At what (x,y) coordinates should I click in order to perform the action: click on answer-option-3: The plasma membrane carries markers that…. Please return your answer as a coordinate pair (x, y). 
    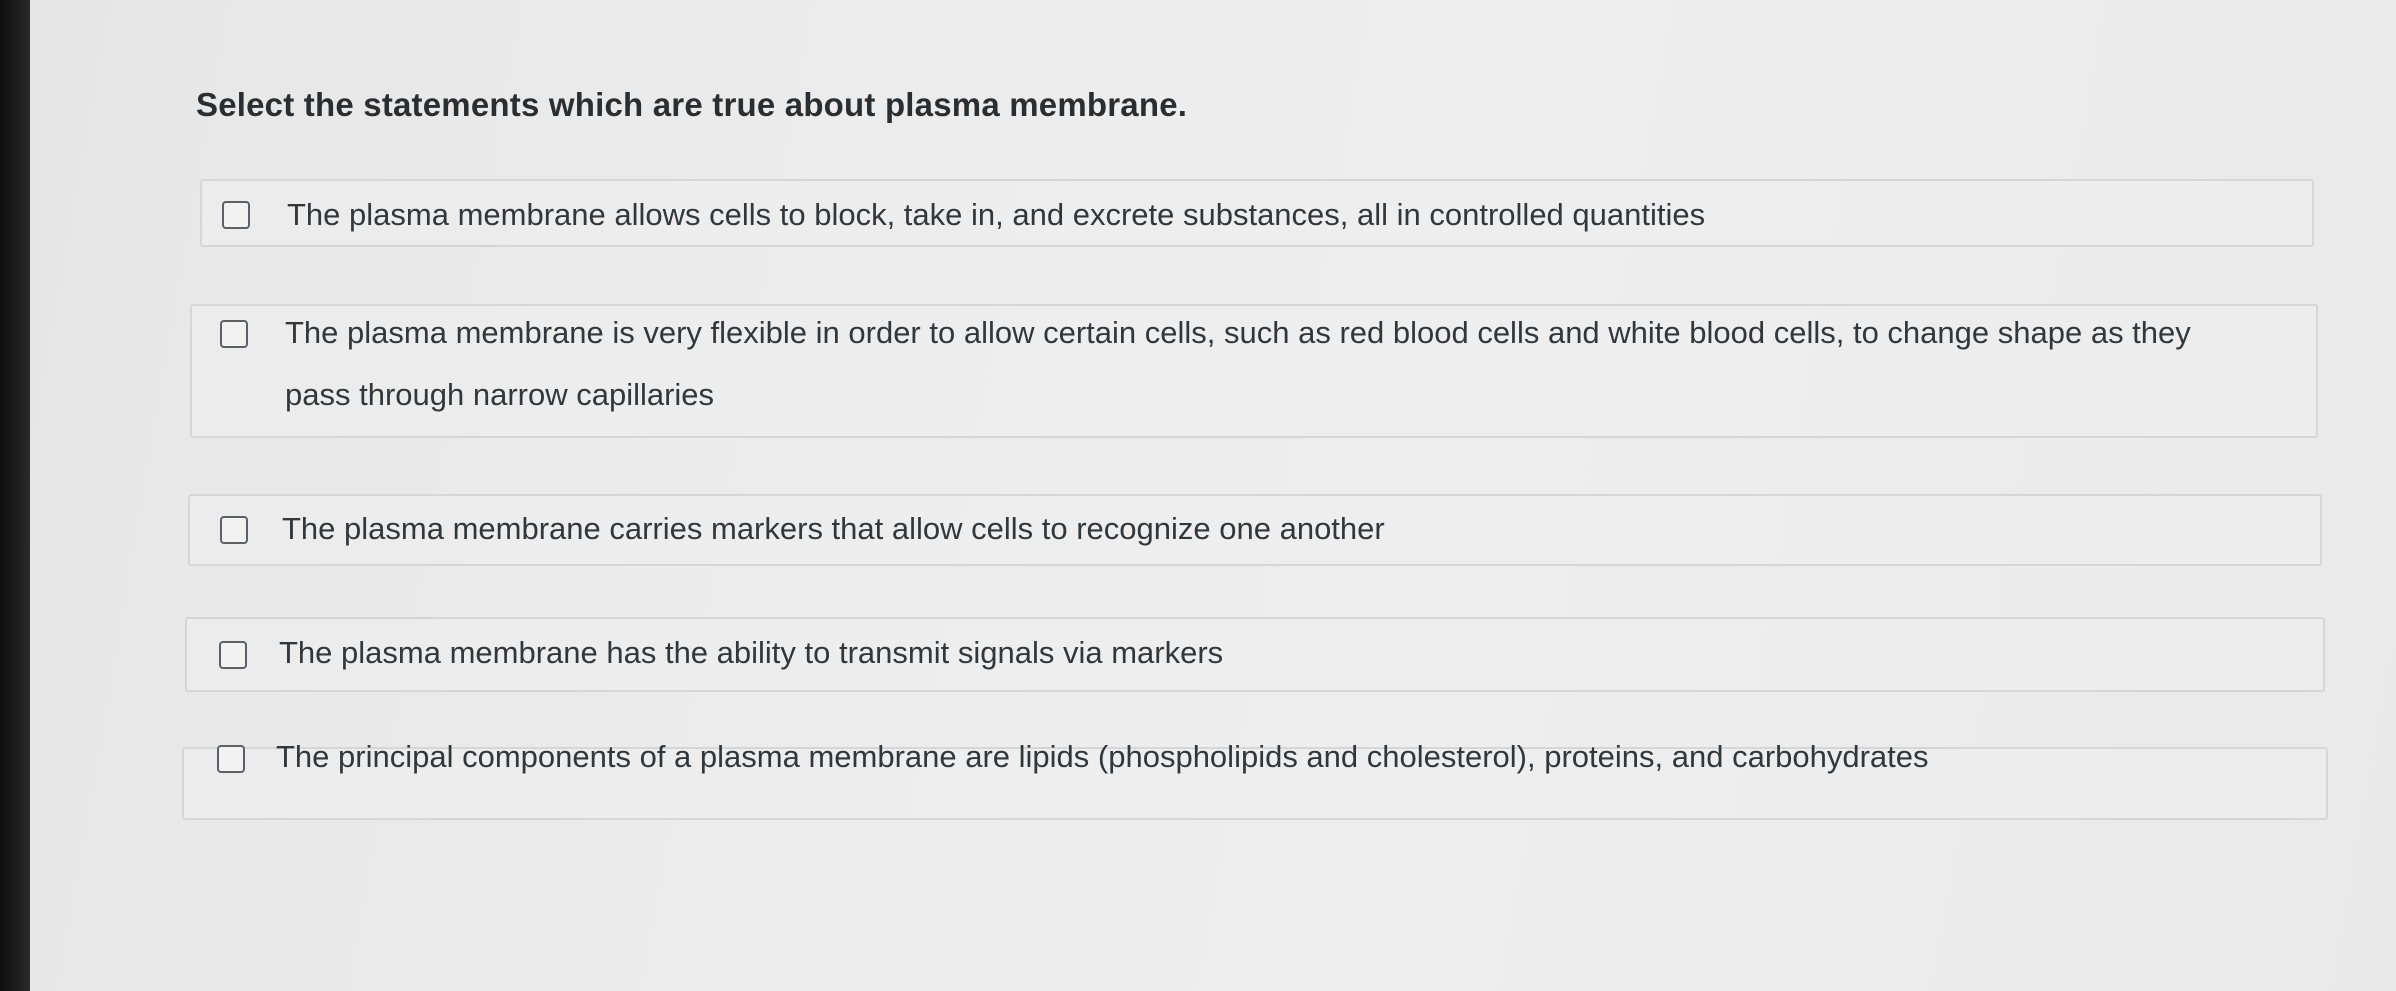
    Looking at the image, I should click on (1255, 530).